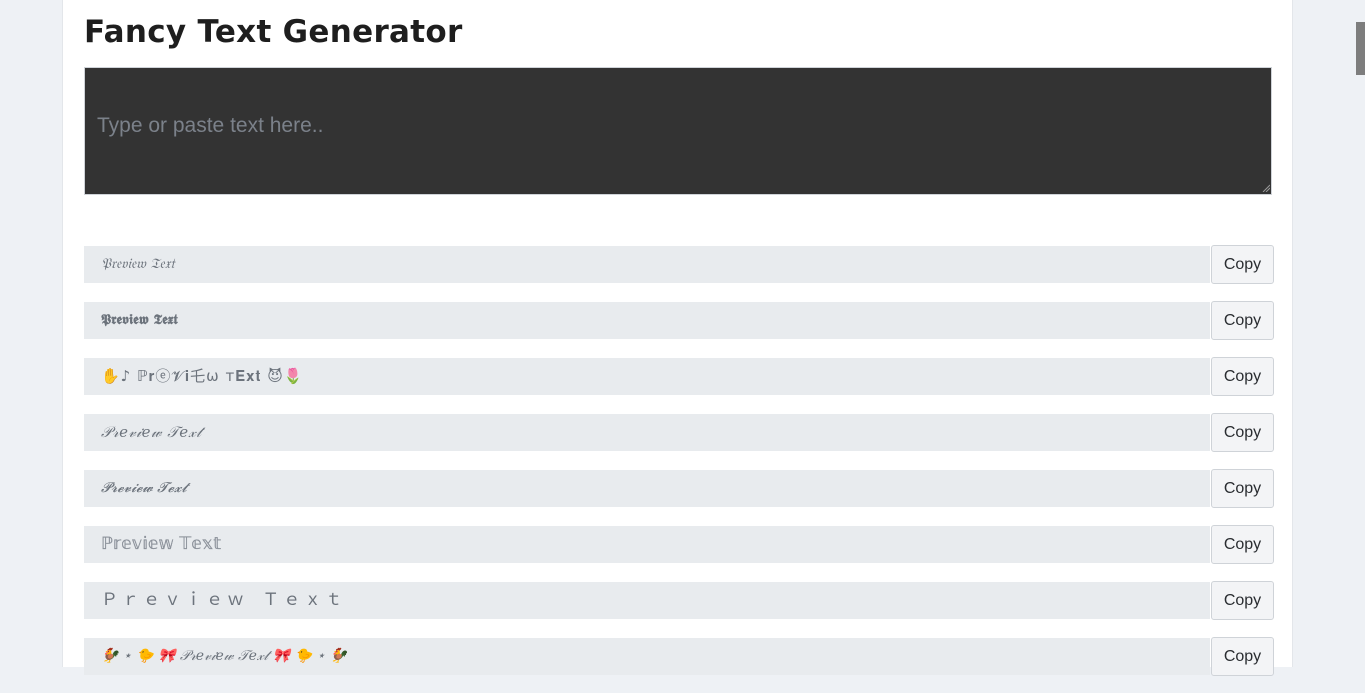 The height and width of the screenshot is (693, 1365). I want to click on style-preview: 𝒫𝓇𝑒𝓋𝒾𝑒𝓌 𝒯𝑒𝓍𝓉, so click(647, 432).